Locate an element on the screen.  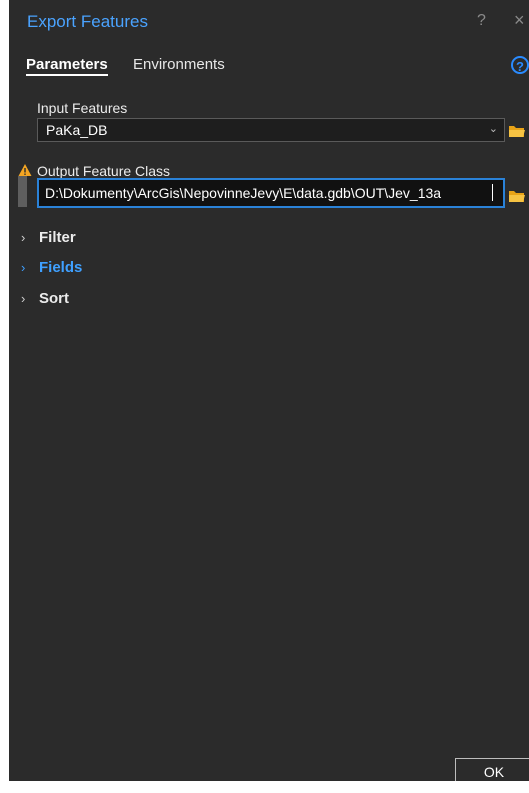
title-bar: Export Features ? × is located at coordinates (269, 22).